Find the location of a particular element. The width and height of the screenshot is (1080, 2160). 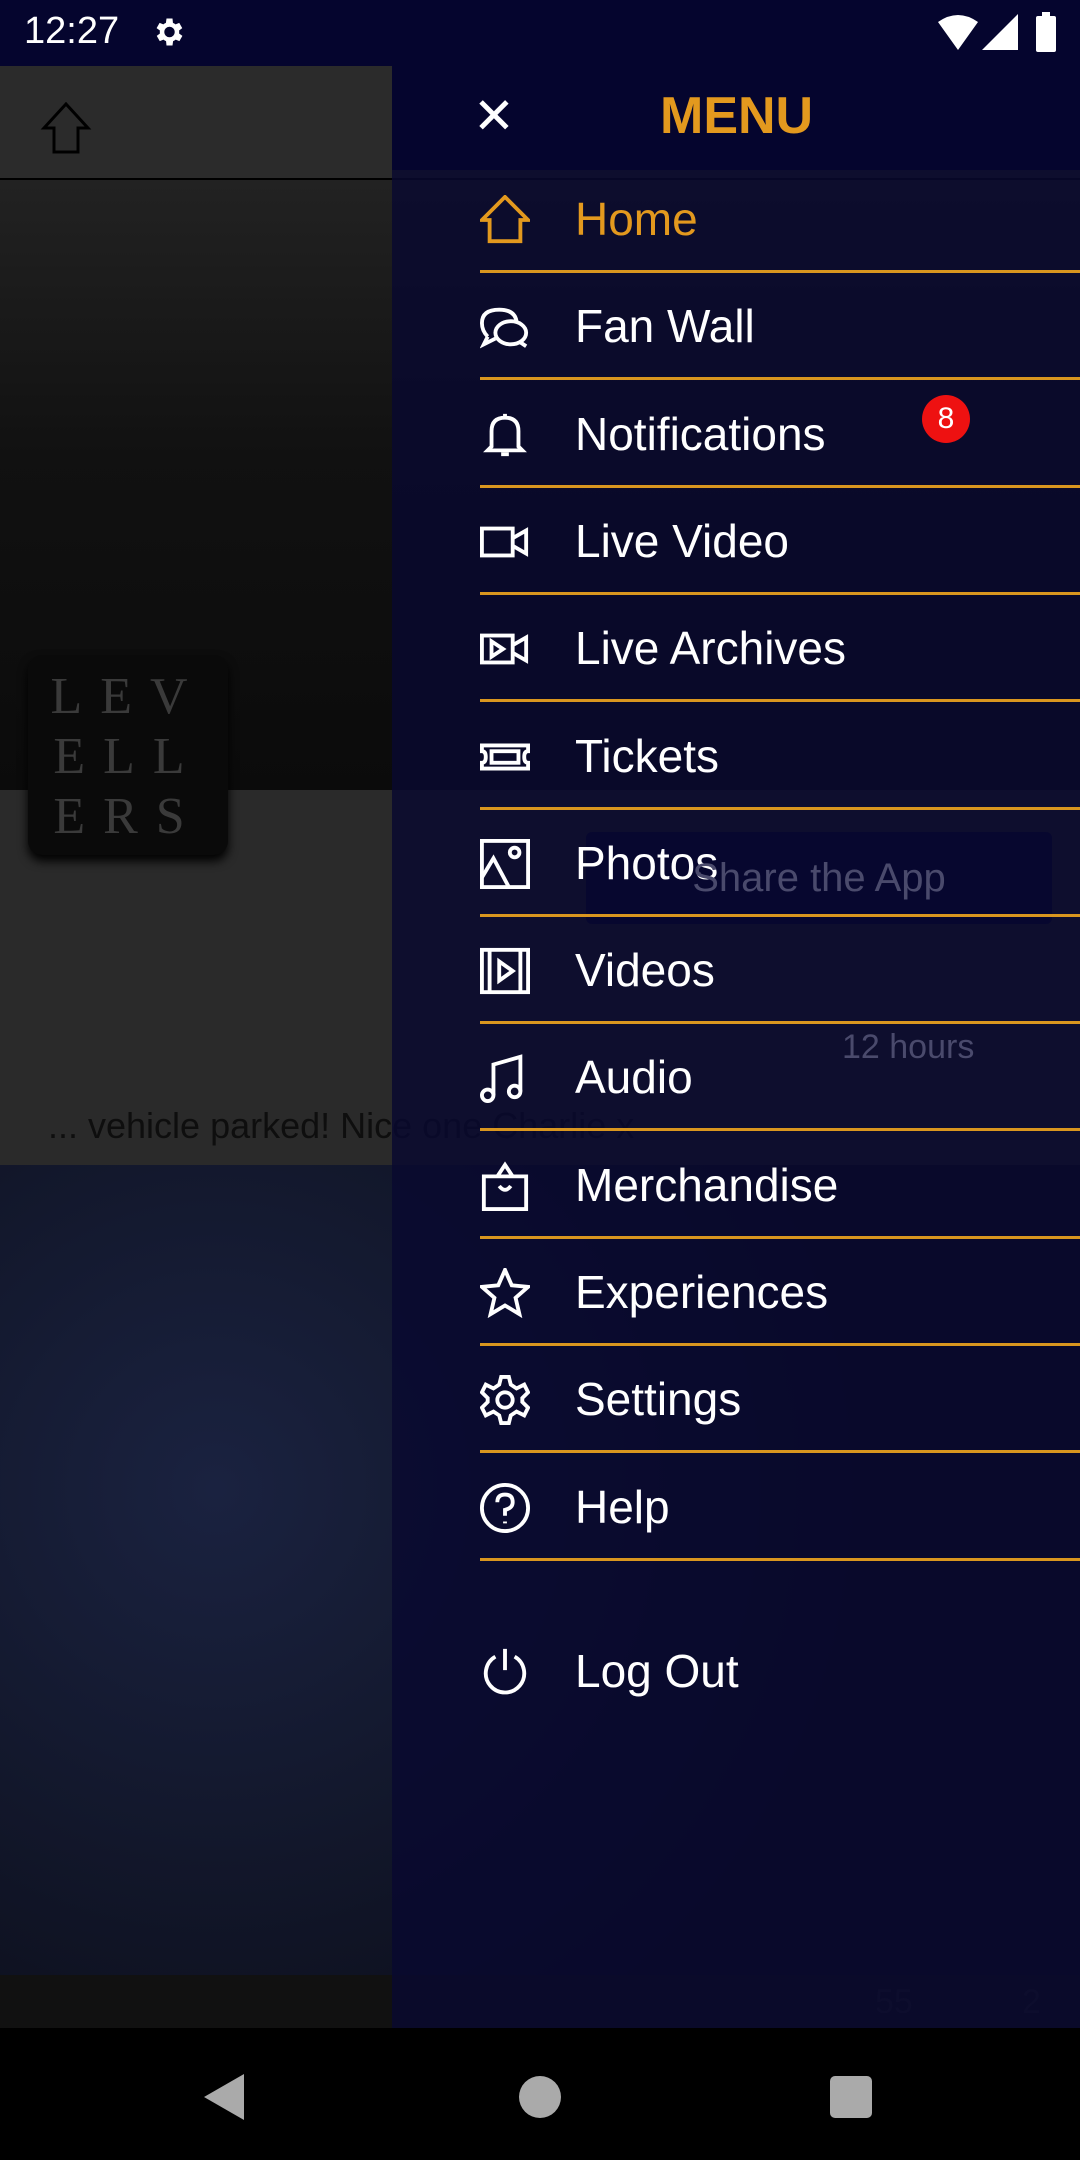

menu-item-label: Notifications is located at coordinates (700, 433).